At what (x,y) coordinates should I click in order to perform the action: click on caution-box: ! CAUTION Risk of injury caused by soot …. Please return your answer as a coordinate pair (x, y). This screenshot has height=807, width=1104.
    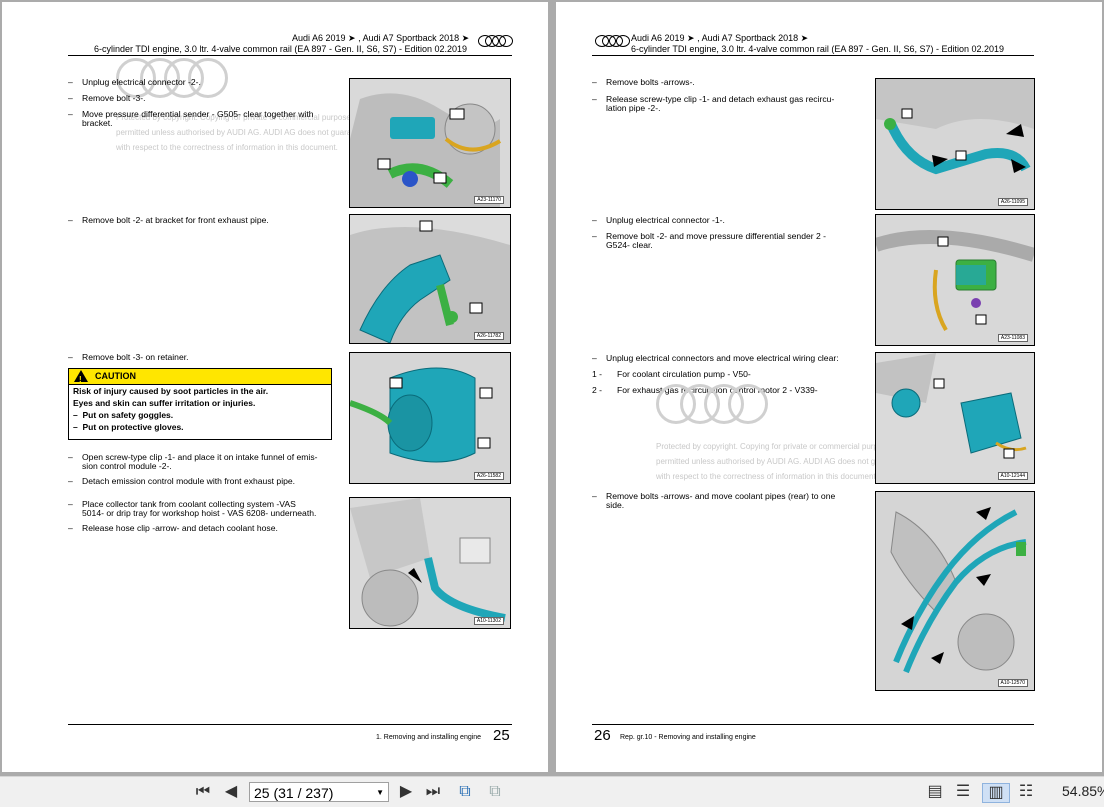
    Looking at the image, I should click on (200, 404).